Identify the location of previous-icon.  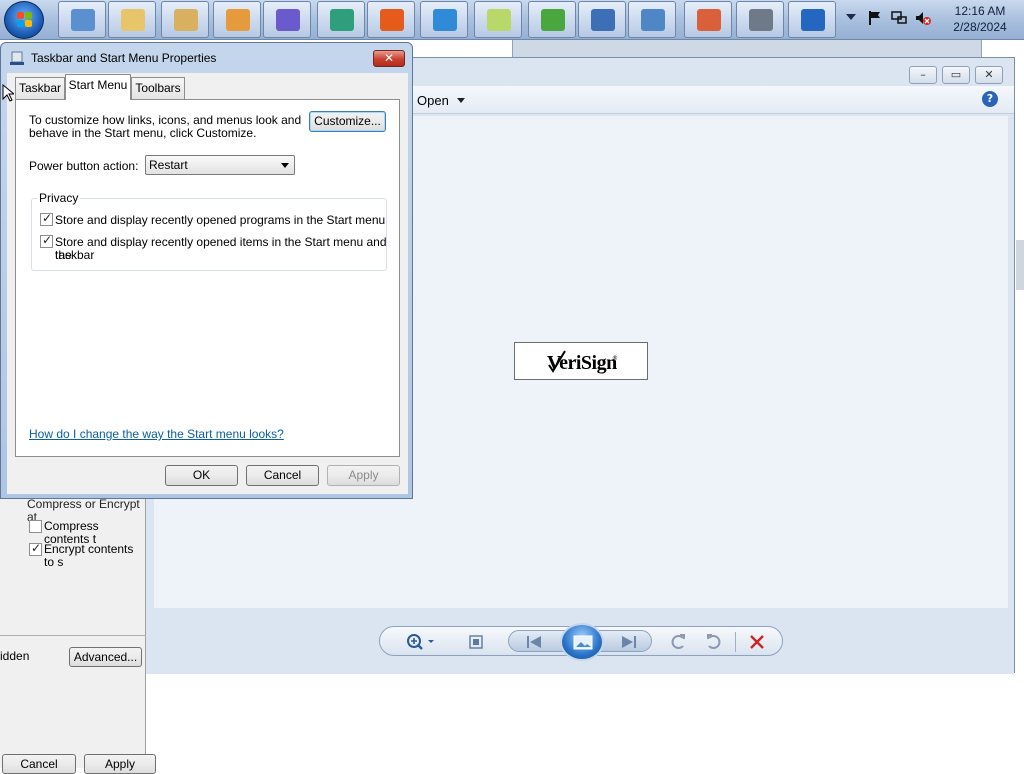
(534, 642).